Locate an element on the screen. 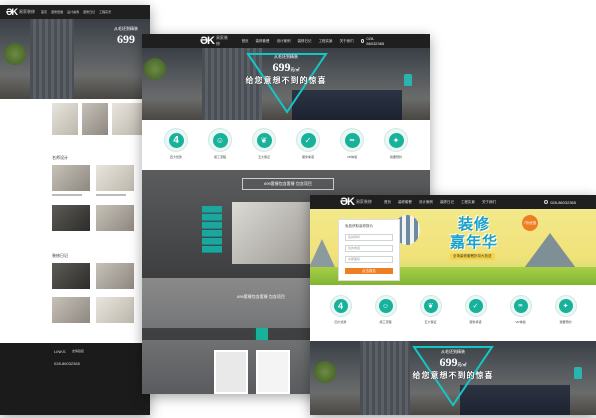  footer-links-sub: 友情链接 is located at coordinates (78, 351).